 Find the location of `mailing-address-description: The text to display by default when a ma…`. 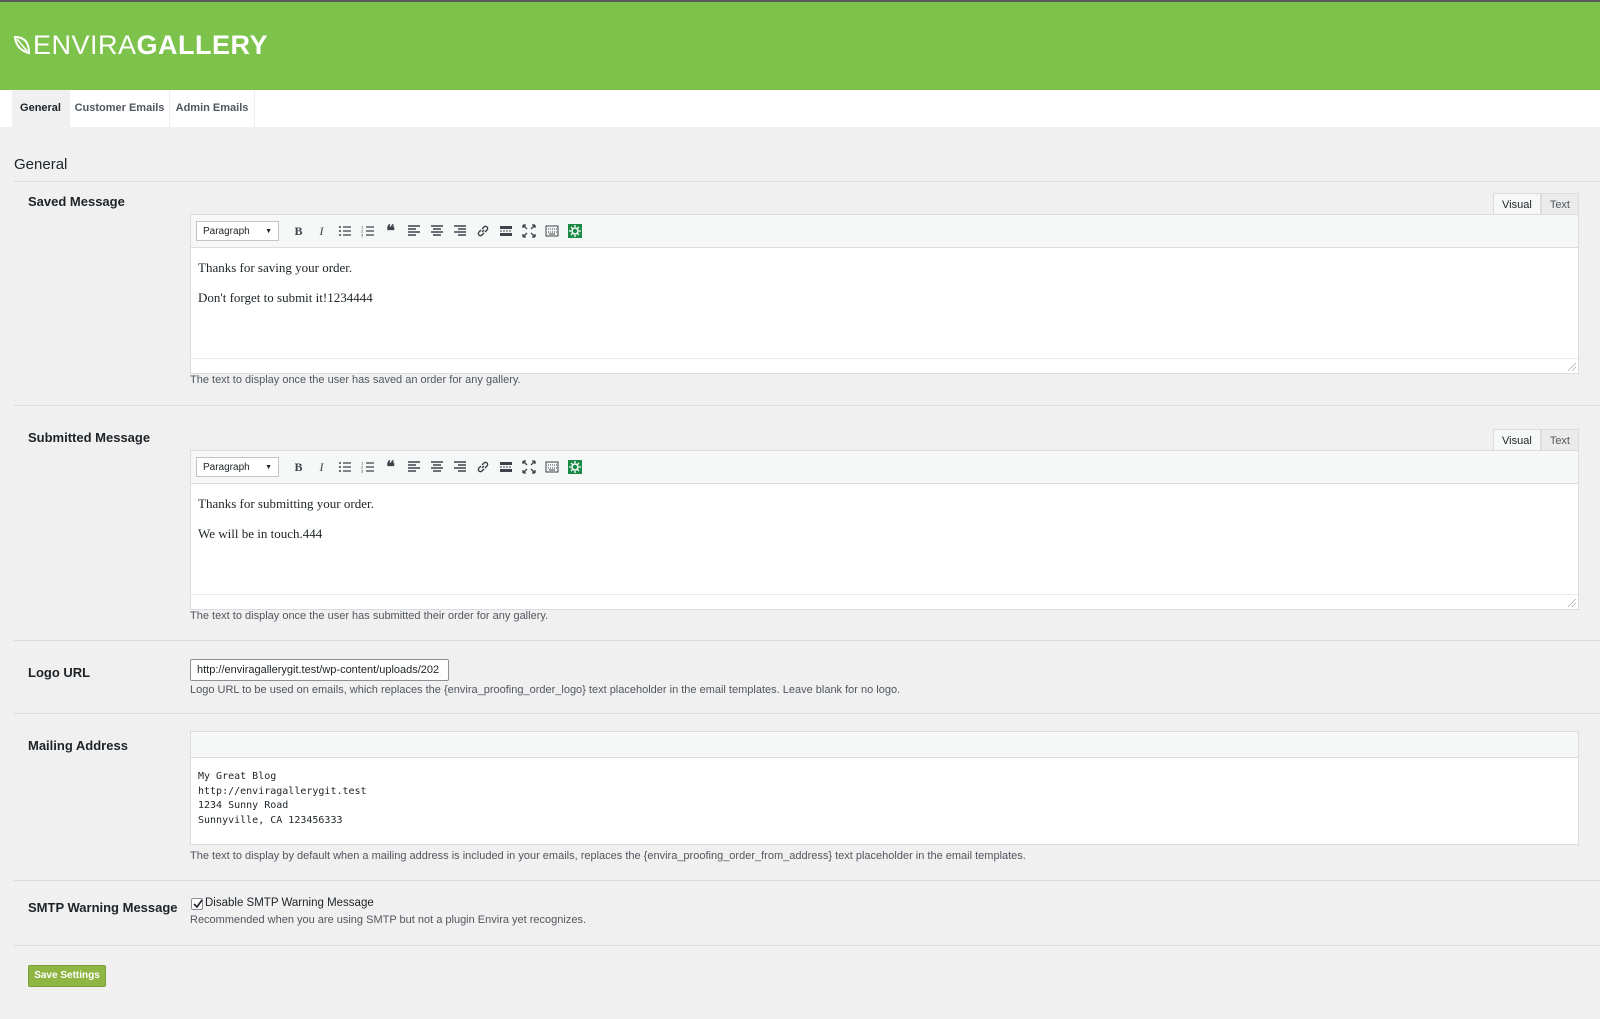

mailing-address-description: The text to display by default when a ma… is located at coordinates (608, 856).